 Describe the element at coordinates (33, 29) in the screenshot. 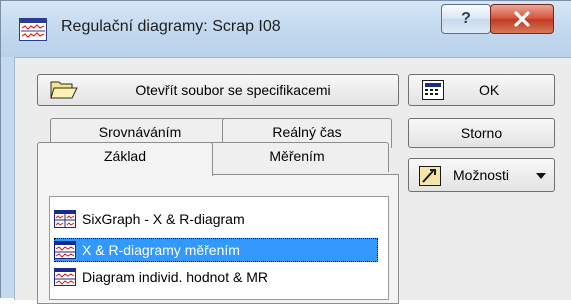

I see `control-chart-app-icon` at that location.